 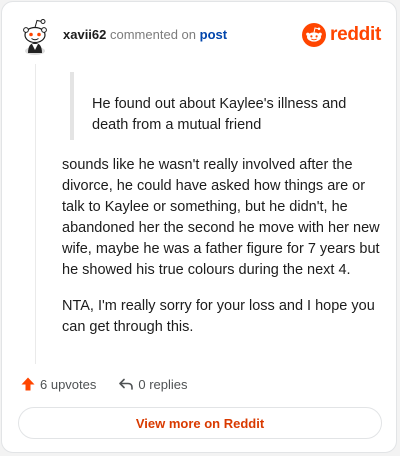 I want to click on comment-header: xavii62 commented on post reddit, so click(x=200, y=36).